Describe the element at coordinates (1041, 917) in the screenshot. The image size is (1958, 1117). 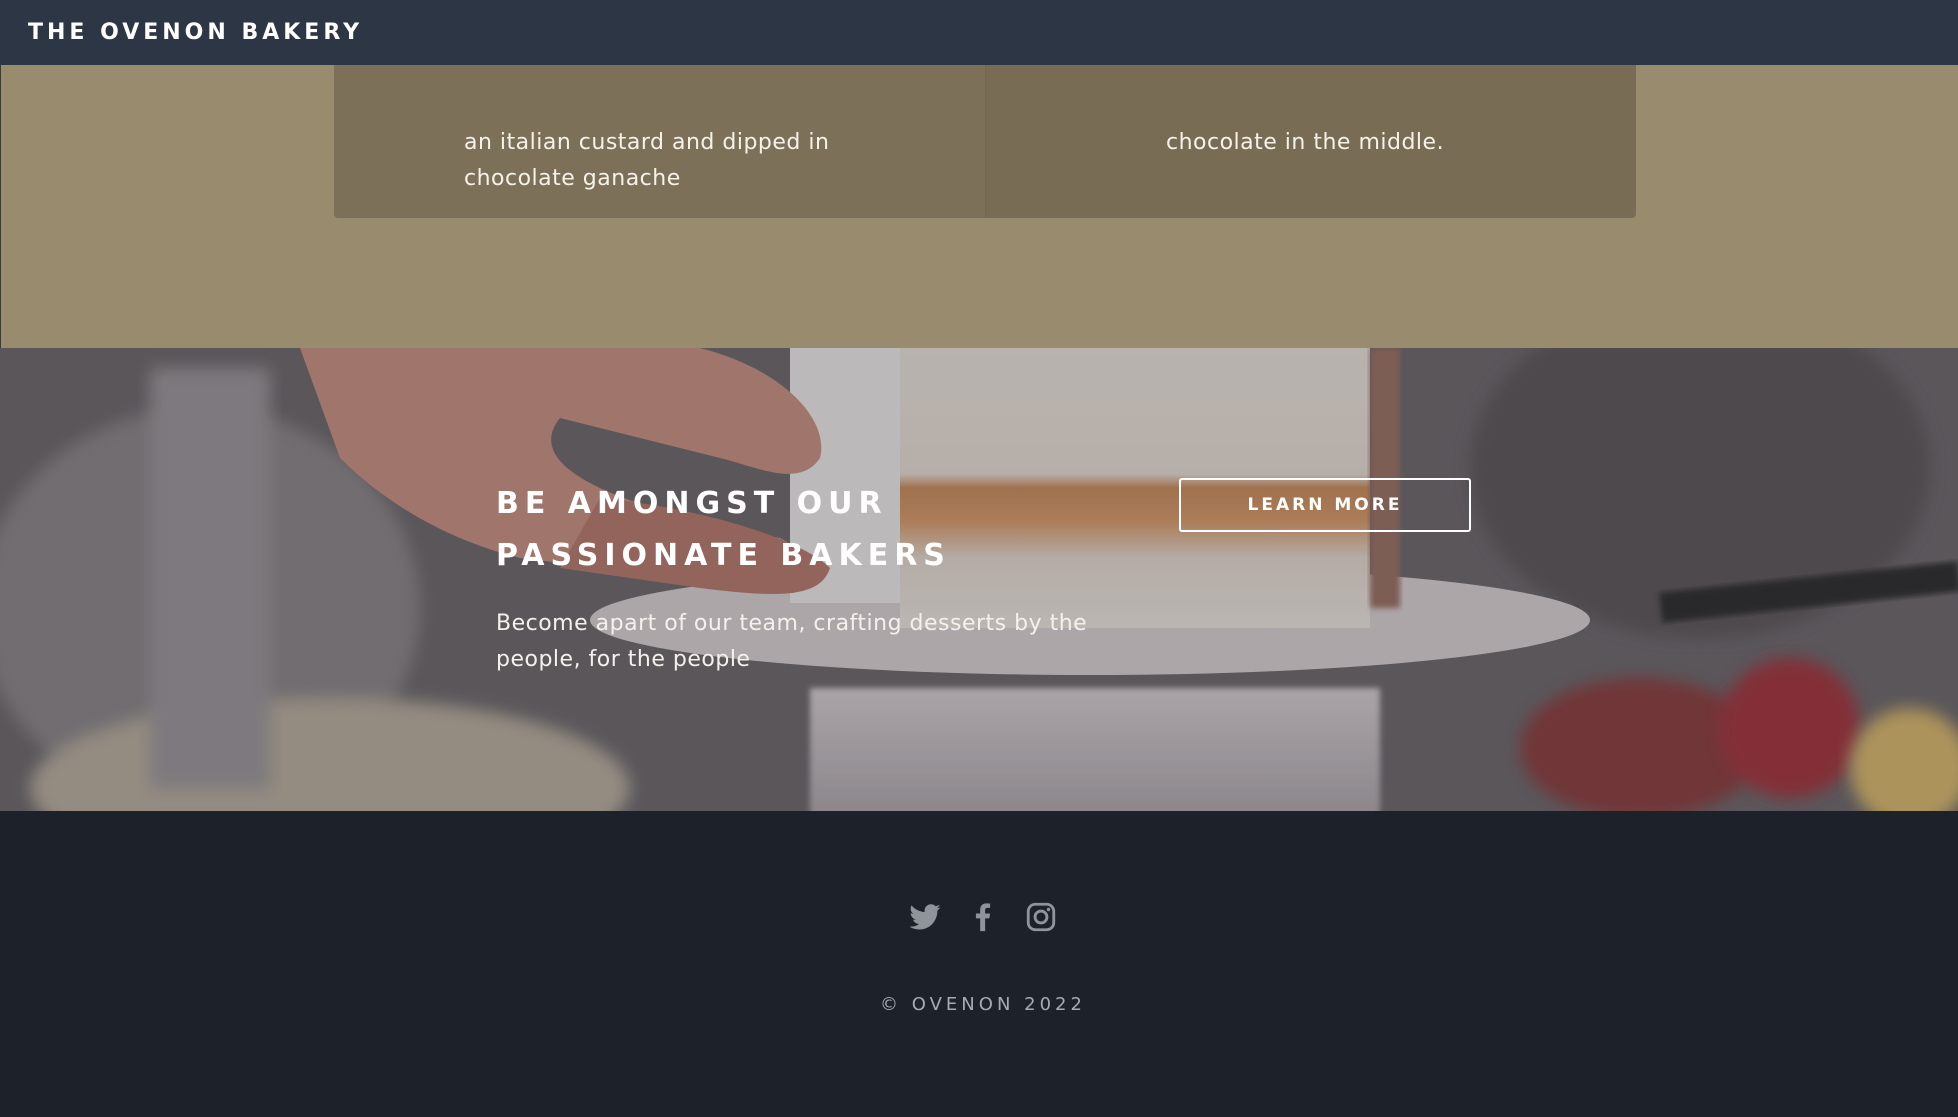
I see `instagram-icon` at that location.